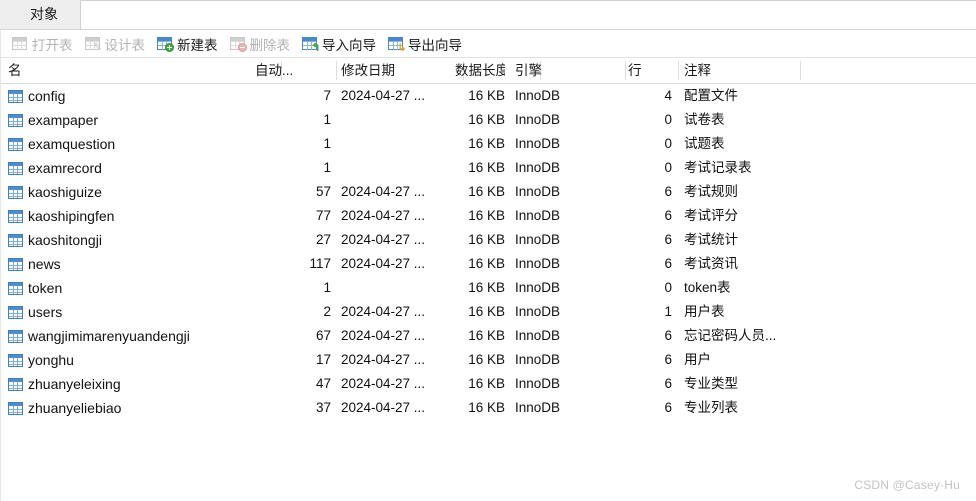  Describe the element at coordinates (528, 14) in the screenshot. I see `tab-strip-filler` at that location.